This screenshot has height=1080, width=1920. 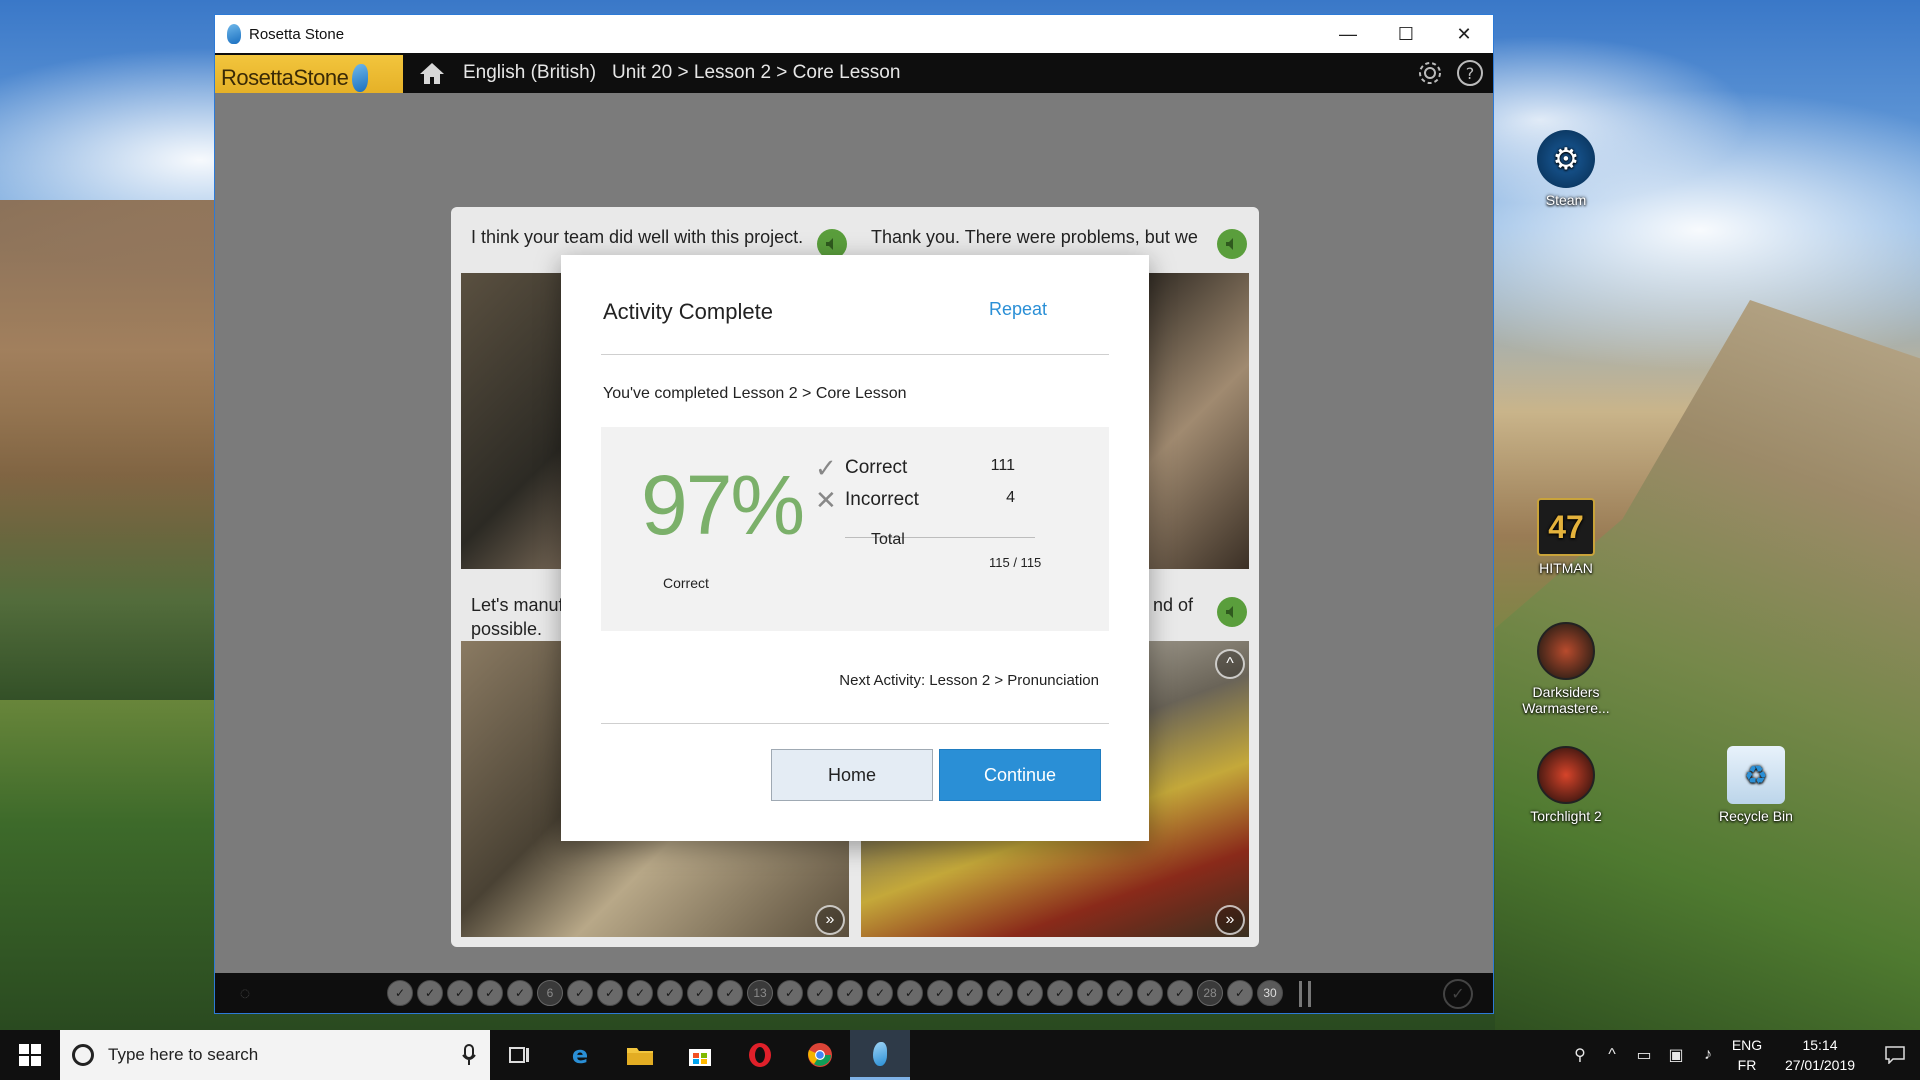 What do you see at coordinates (1566, 785) in the screenshot?
I see `desktop-icon-torchlight: Torchlight 2` at bounding box center [1566, 785].